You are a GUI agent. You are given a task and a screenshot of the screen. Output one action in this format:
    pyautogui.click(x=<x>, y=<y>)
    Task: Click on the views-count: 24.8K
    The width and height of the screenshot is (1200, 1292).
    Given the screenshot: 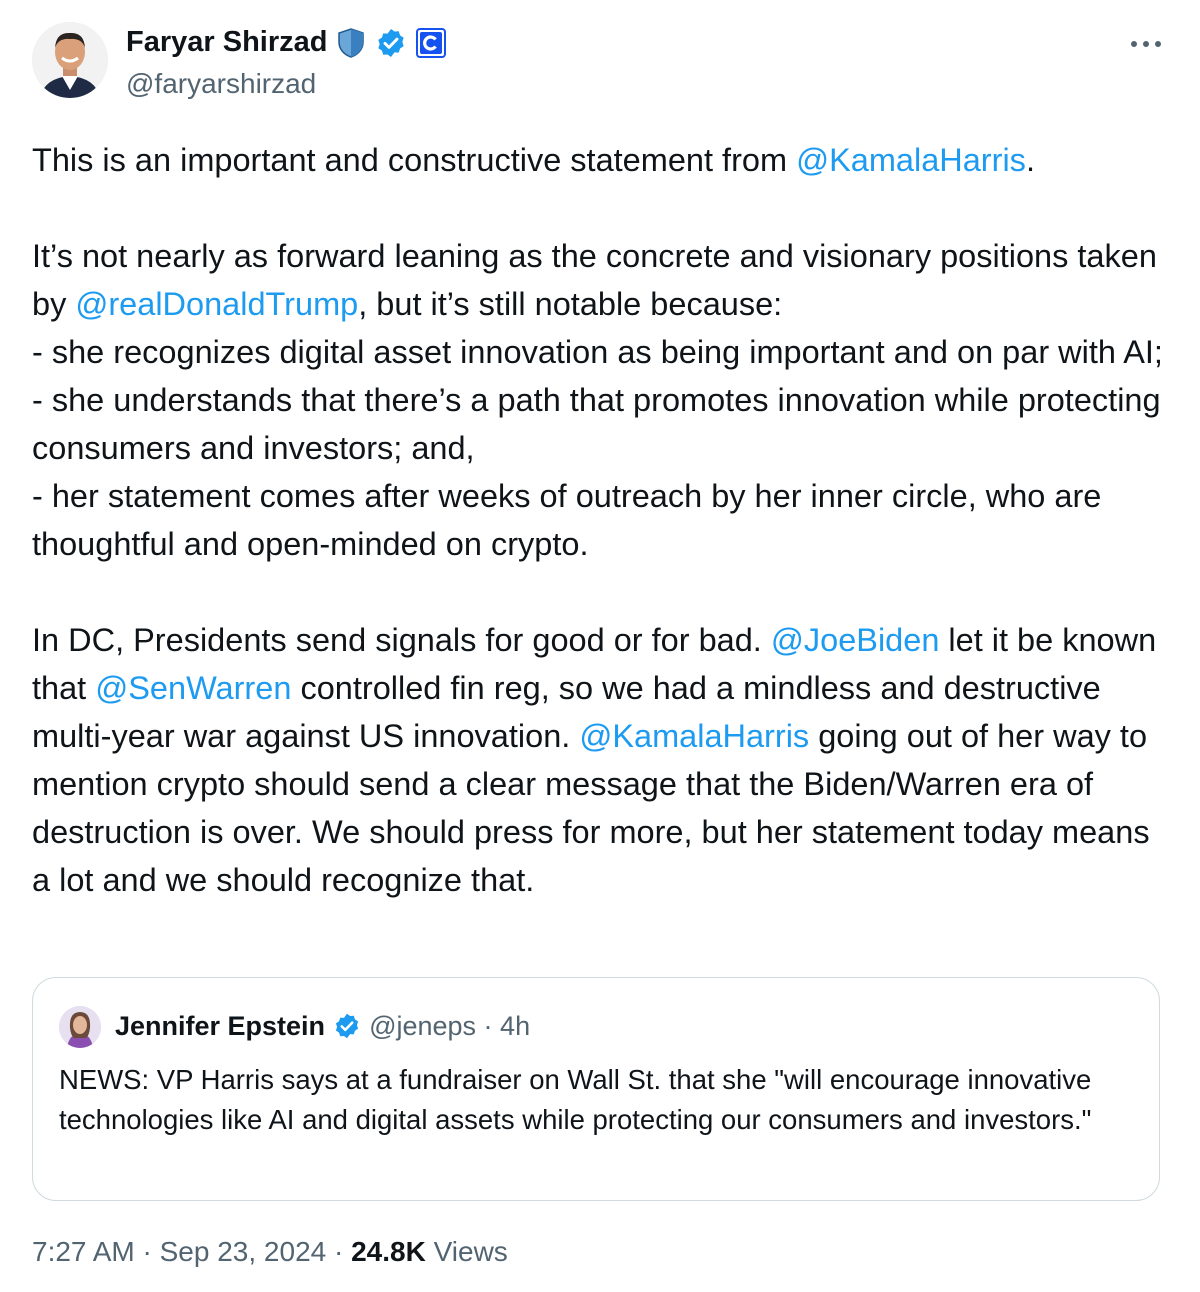 What is the action you would take?
    pyautogui.click(x=388, y=1251)
    